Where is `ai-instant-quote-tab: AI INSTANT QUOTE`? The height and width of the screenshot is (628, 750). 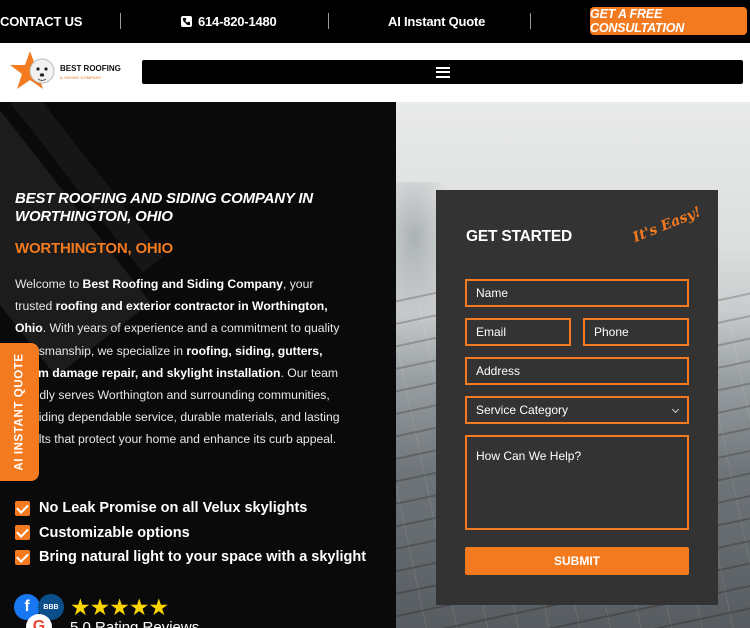 ai-instant-quote-tab: AI INSTANT QUOTE is located at coordinates (19, 412).